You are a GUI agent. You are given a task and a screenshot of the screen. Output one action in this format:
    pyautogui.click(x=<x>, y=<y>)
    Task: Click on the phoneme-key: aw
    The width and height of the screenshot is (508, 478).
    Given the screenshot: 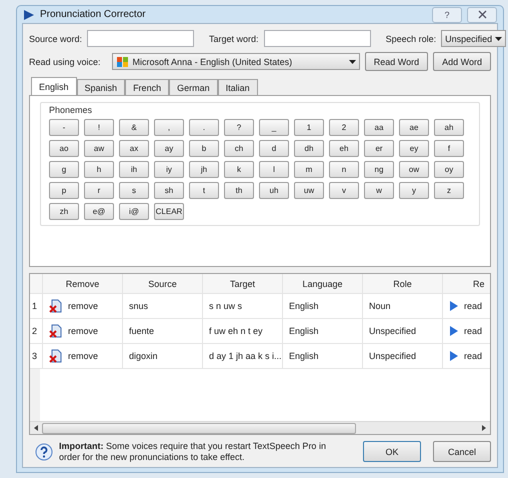 What is the action you would take?
    pyautogui.click(x=99, y=148)
    